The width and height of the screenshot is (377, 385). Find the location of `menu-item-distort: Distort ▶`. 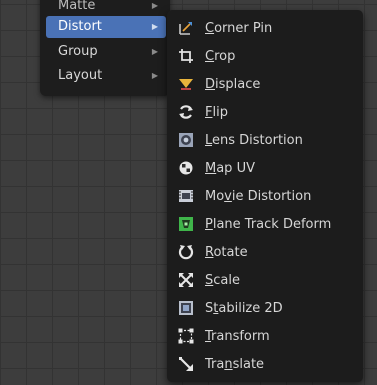

menu-item-distort: Distort ▶ is located at coordinates (106, 27).